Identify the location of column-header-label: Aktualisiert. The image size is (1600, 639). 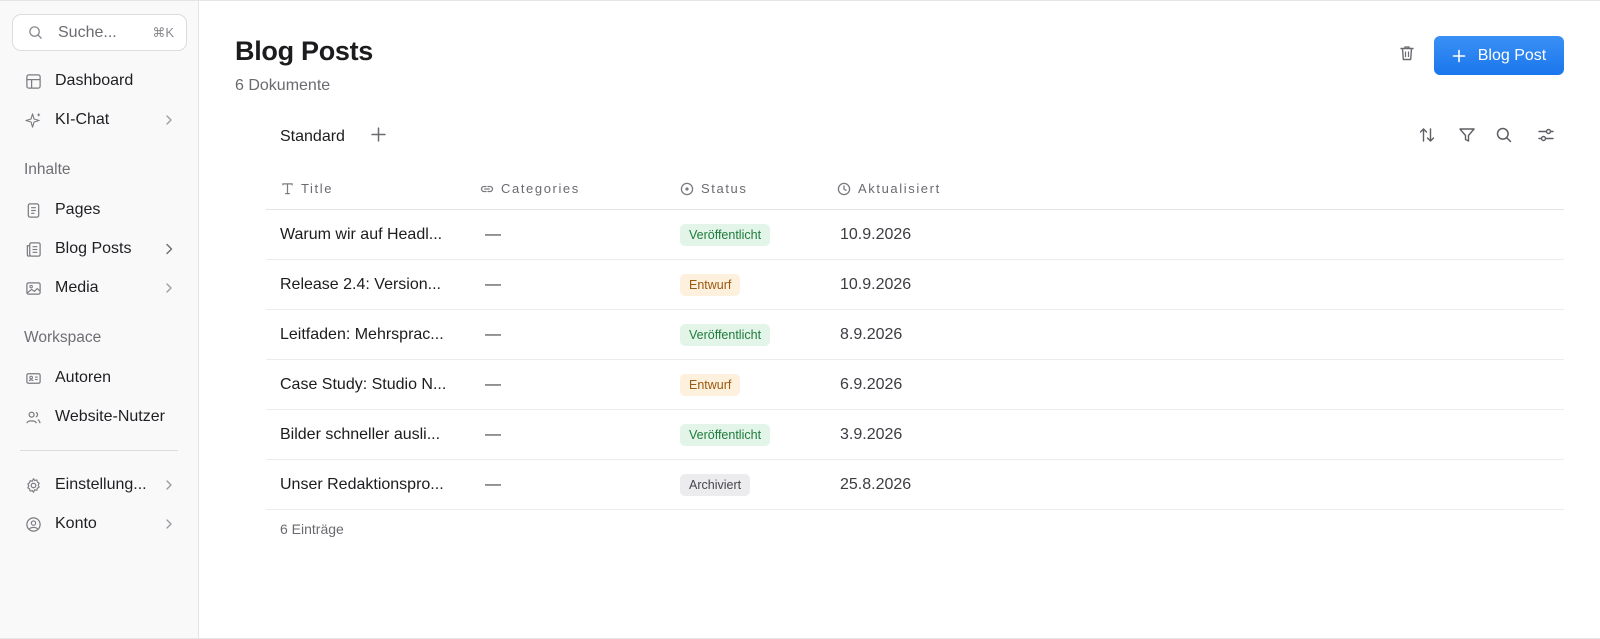
(899, 188).